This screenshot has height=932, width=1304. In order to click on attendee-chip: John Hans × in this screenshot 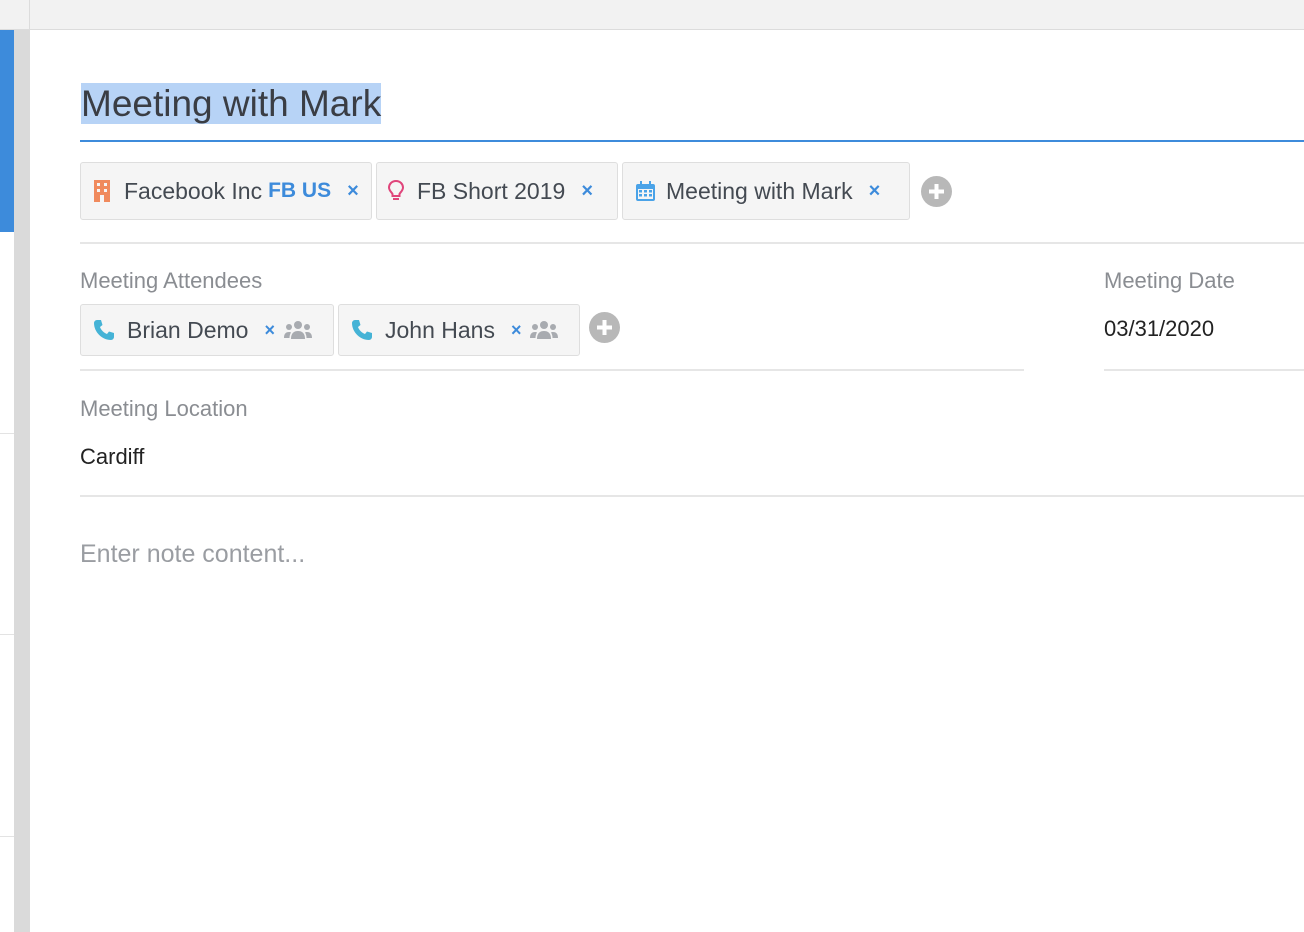, I will do `click(459, 330)`.